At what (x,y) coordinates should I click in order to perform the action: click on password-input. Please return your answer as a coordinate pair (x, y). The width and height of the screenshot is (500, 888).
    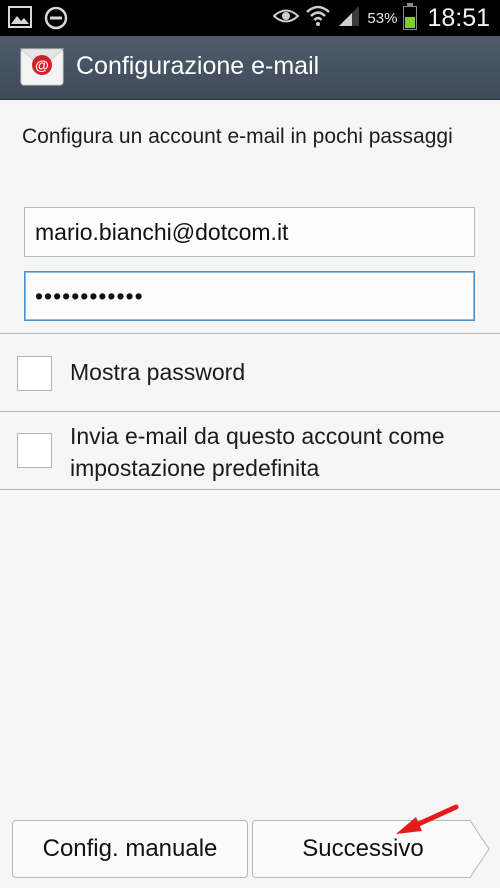
    Looking at the image, I should click on (249, 296).